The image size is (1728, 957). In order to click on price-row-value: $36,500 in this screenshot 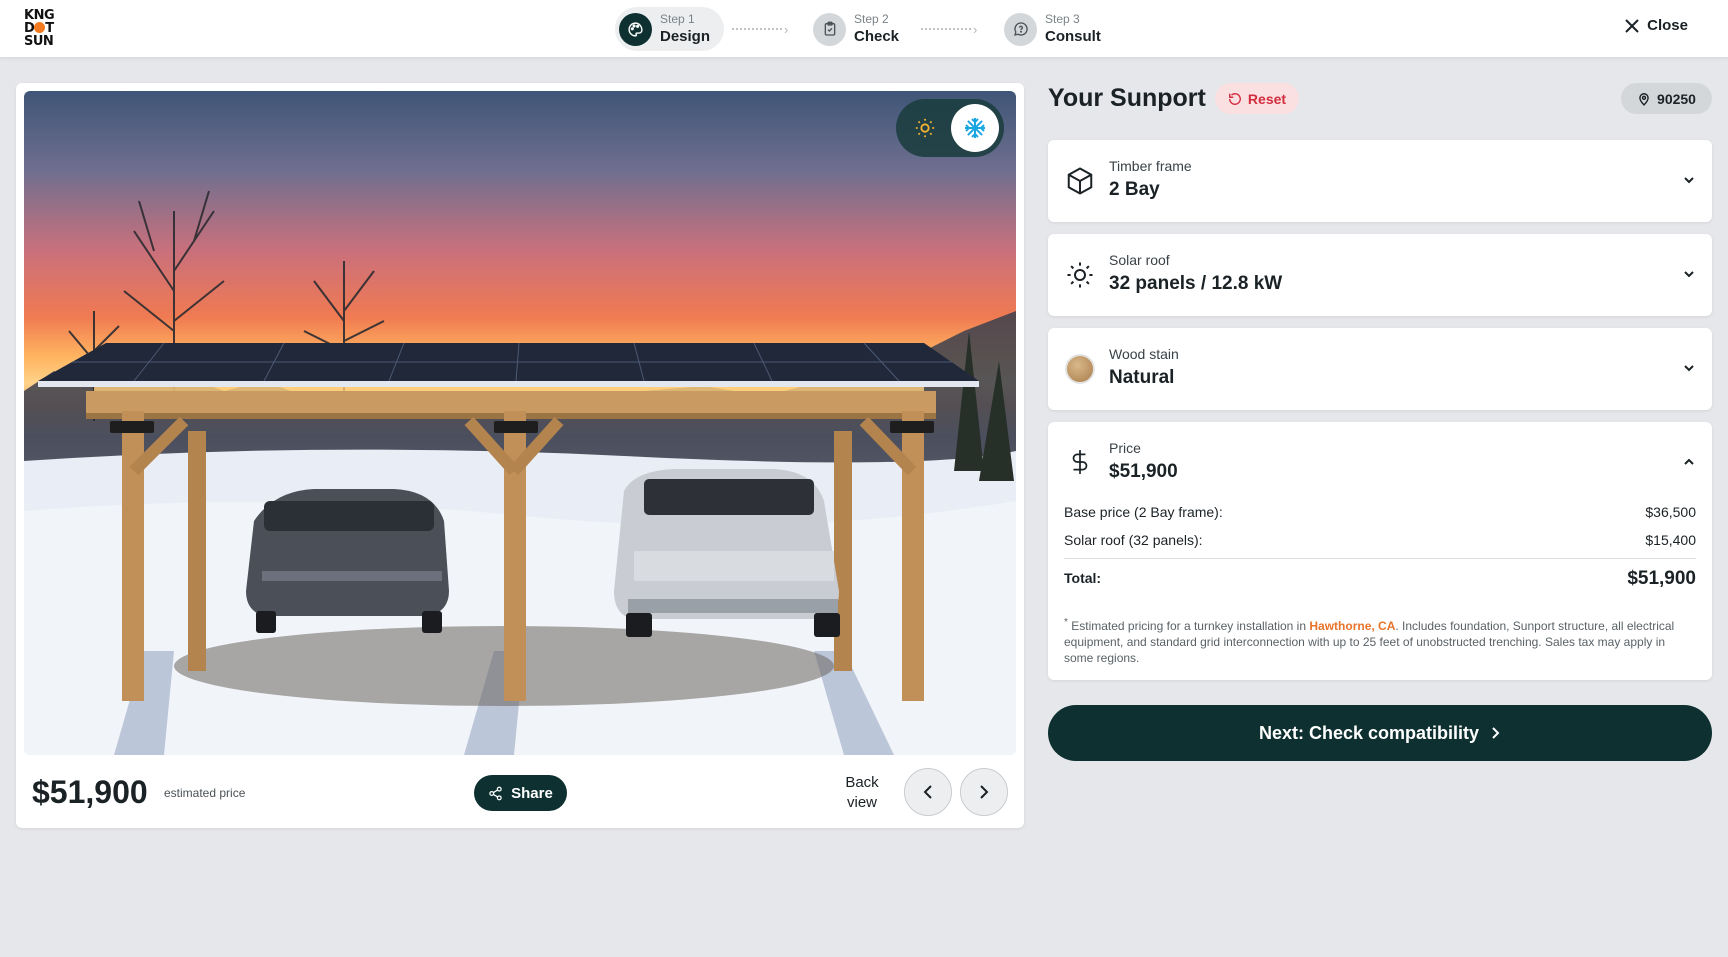, I will do `click(1670, 512)`.